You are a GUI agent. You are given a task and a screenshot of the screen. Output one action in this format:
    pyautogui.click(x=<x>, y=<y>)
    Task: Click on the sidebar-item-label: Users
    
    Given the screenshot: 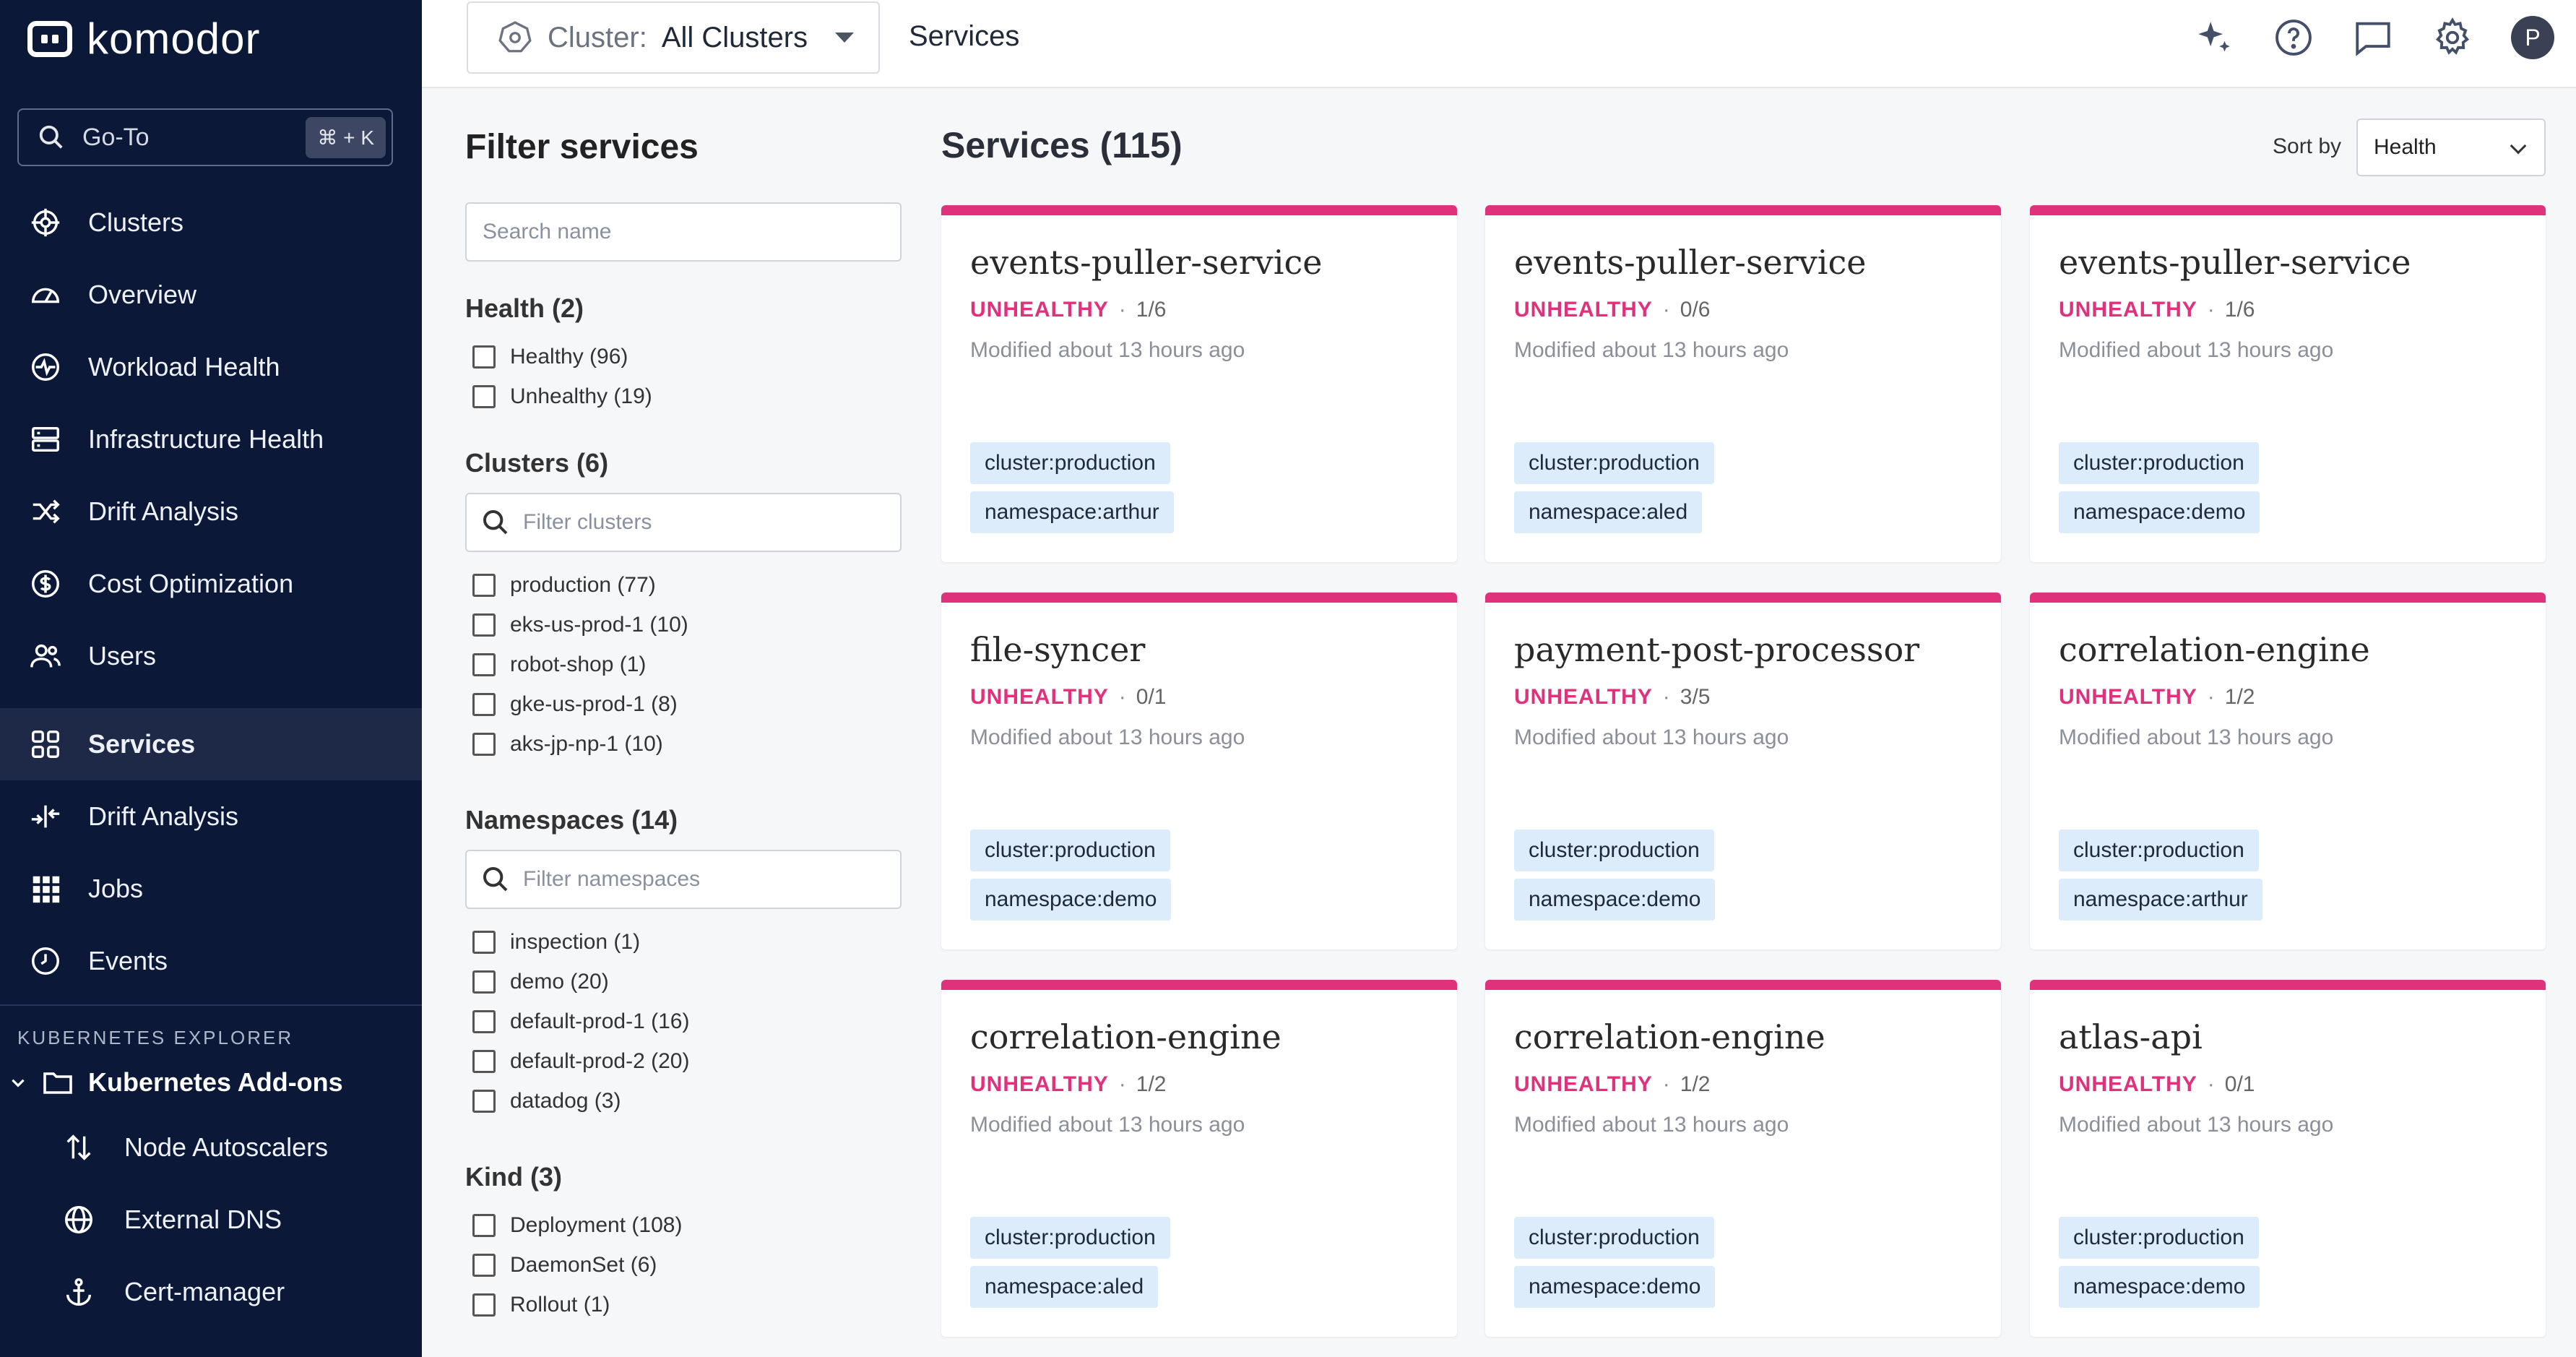 What is the action you would take?
    pyautogui.click(x=122, y=656)
    